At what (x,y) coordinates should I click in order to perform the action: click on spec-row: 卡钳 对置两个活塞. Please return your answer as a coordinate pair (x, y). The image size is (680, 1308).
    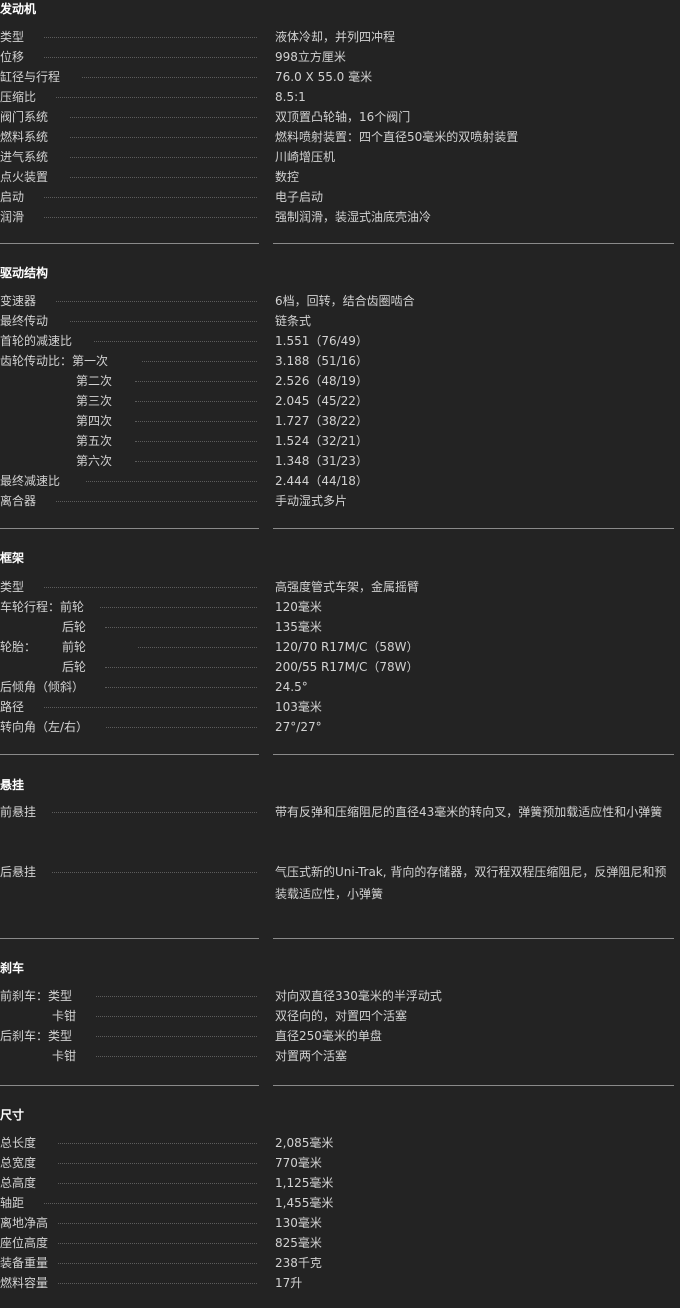
    Looking at the image, I should click on (340, 1058).